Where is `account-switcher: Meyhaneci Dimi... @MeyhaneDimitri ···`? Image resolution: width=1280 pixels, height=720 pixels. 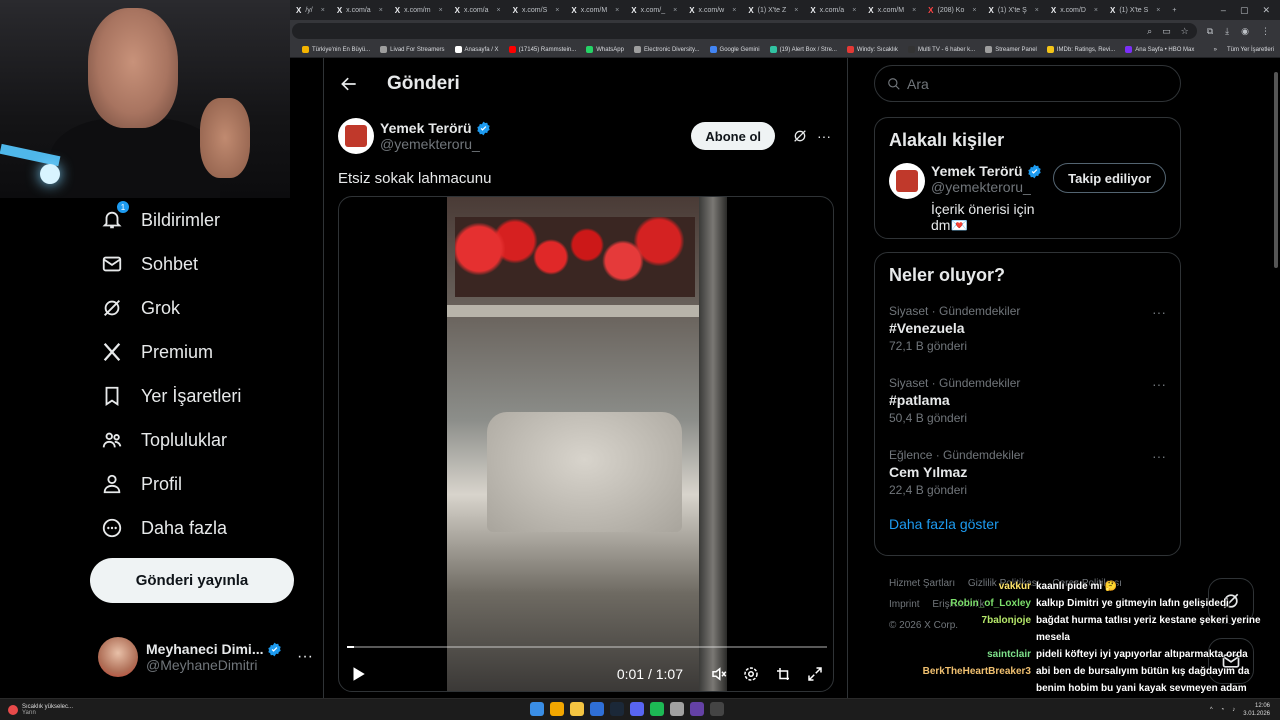
account-switcher: Meyhaneci Dimi... @MeyhaneDimitri ··· is located at coordinates (205, 657).